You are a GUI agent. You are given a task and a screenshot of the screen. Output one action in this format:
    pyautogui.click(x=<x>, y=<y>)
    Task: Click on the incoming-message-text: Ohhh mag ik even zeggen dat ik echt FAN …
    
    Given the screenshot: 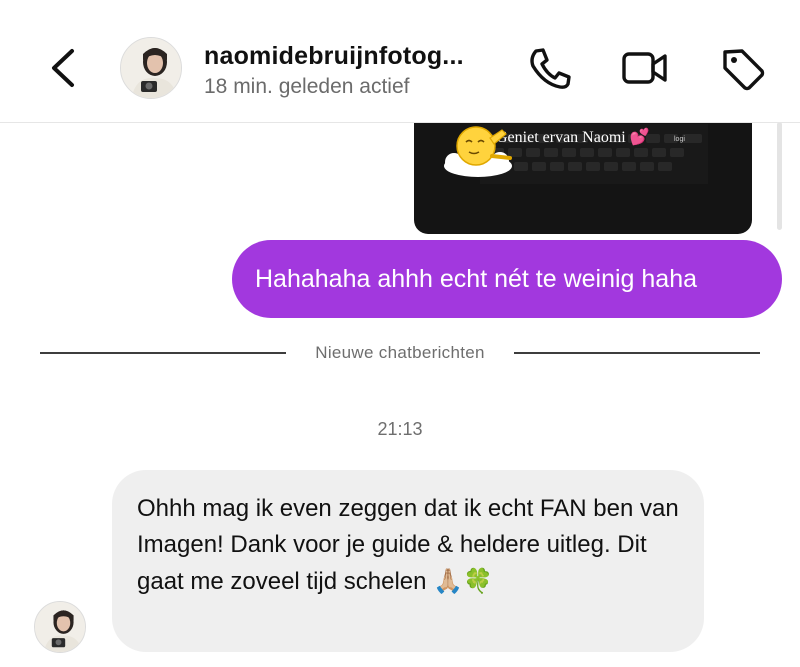 What is the action you would take?
    pyautogui.click(x=408, y=545)
    